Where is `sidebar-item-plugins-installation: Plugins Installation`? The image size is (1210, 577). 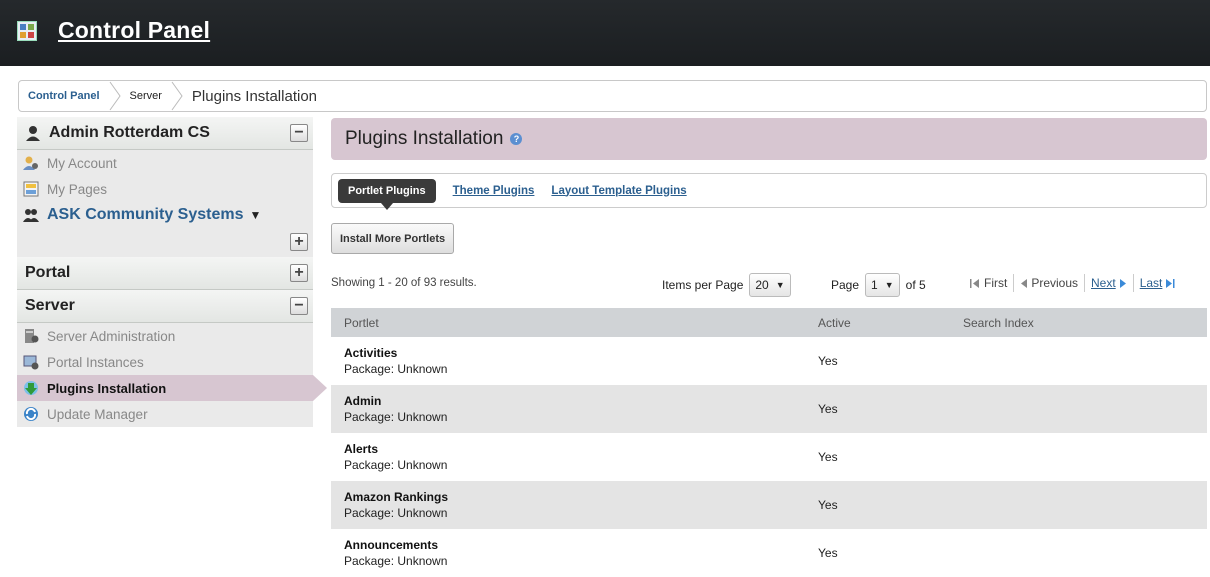 sidebar-item-plugins-installation: Plugins Installation is located at coordinates (172, 388).